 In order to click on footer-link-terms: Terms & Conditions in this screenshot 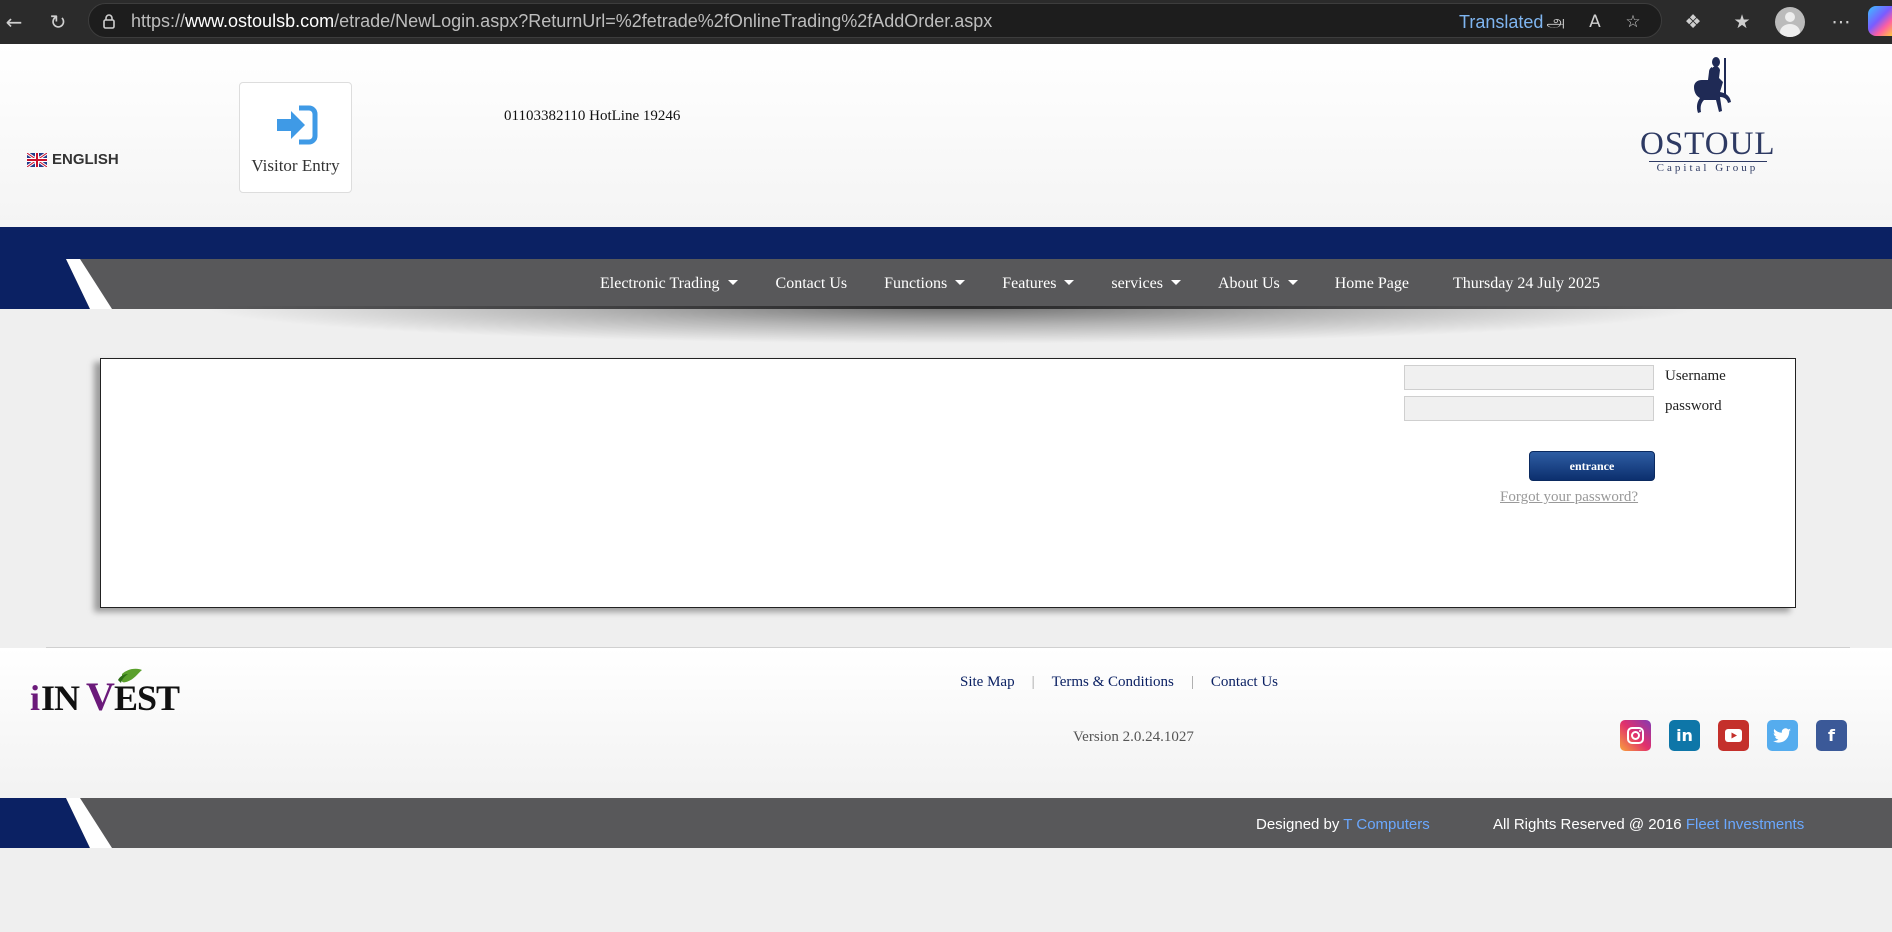, I will do `click(1113, 682)`.